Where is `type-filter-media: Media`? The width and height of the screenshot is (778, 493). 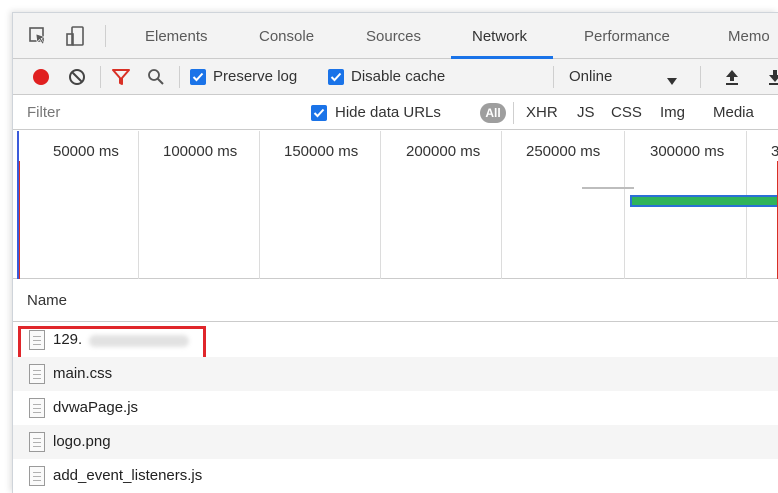 type-filter-media: Media is located at coordinates (733, 112).